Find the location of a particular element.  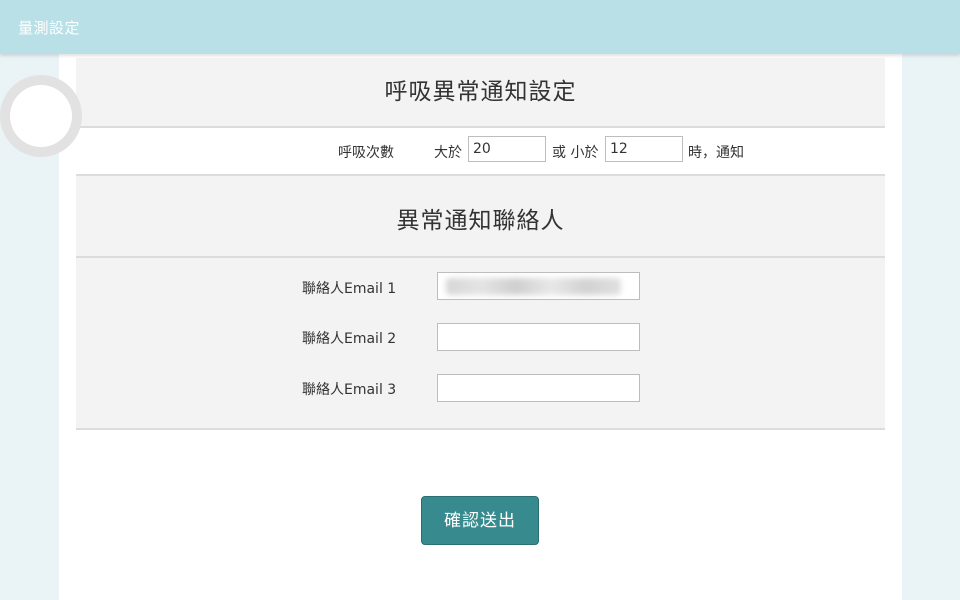

contacts-section-header: 異常通知聯絡人 is located at coordinates (480, 217).